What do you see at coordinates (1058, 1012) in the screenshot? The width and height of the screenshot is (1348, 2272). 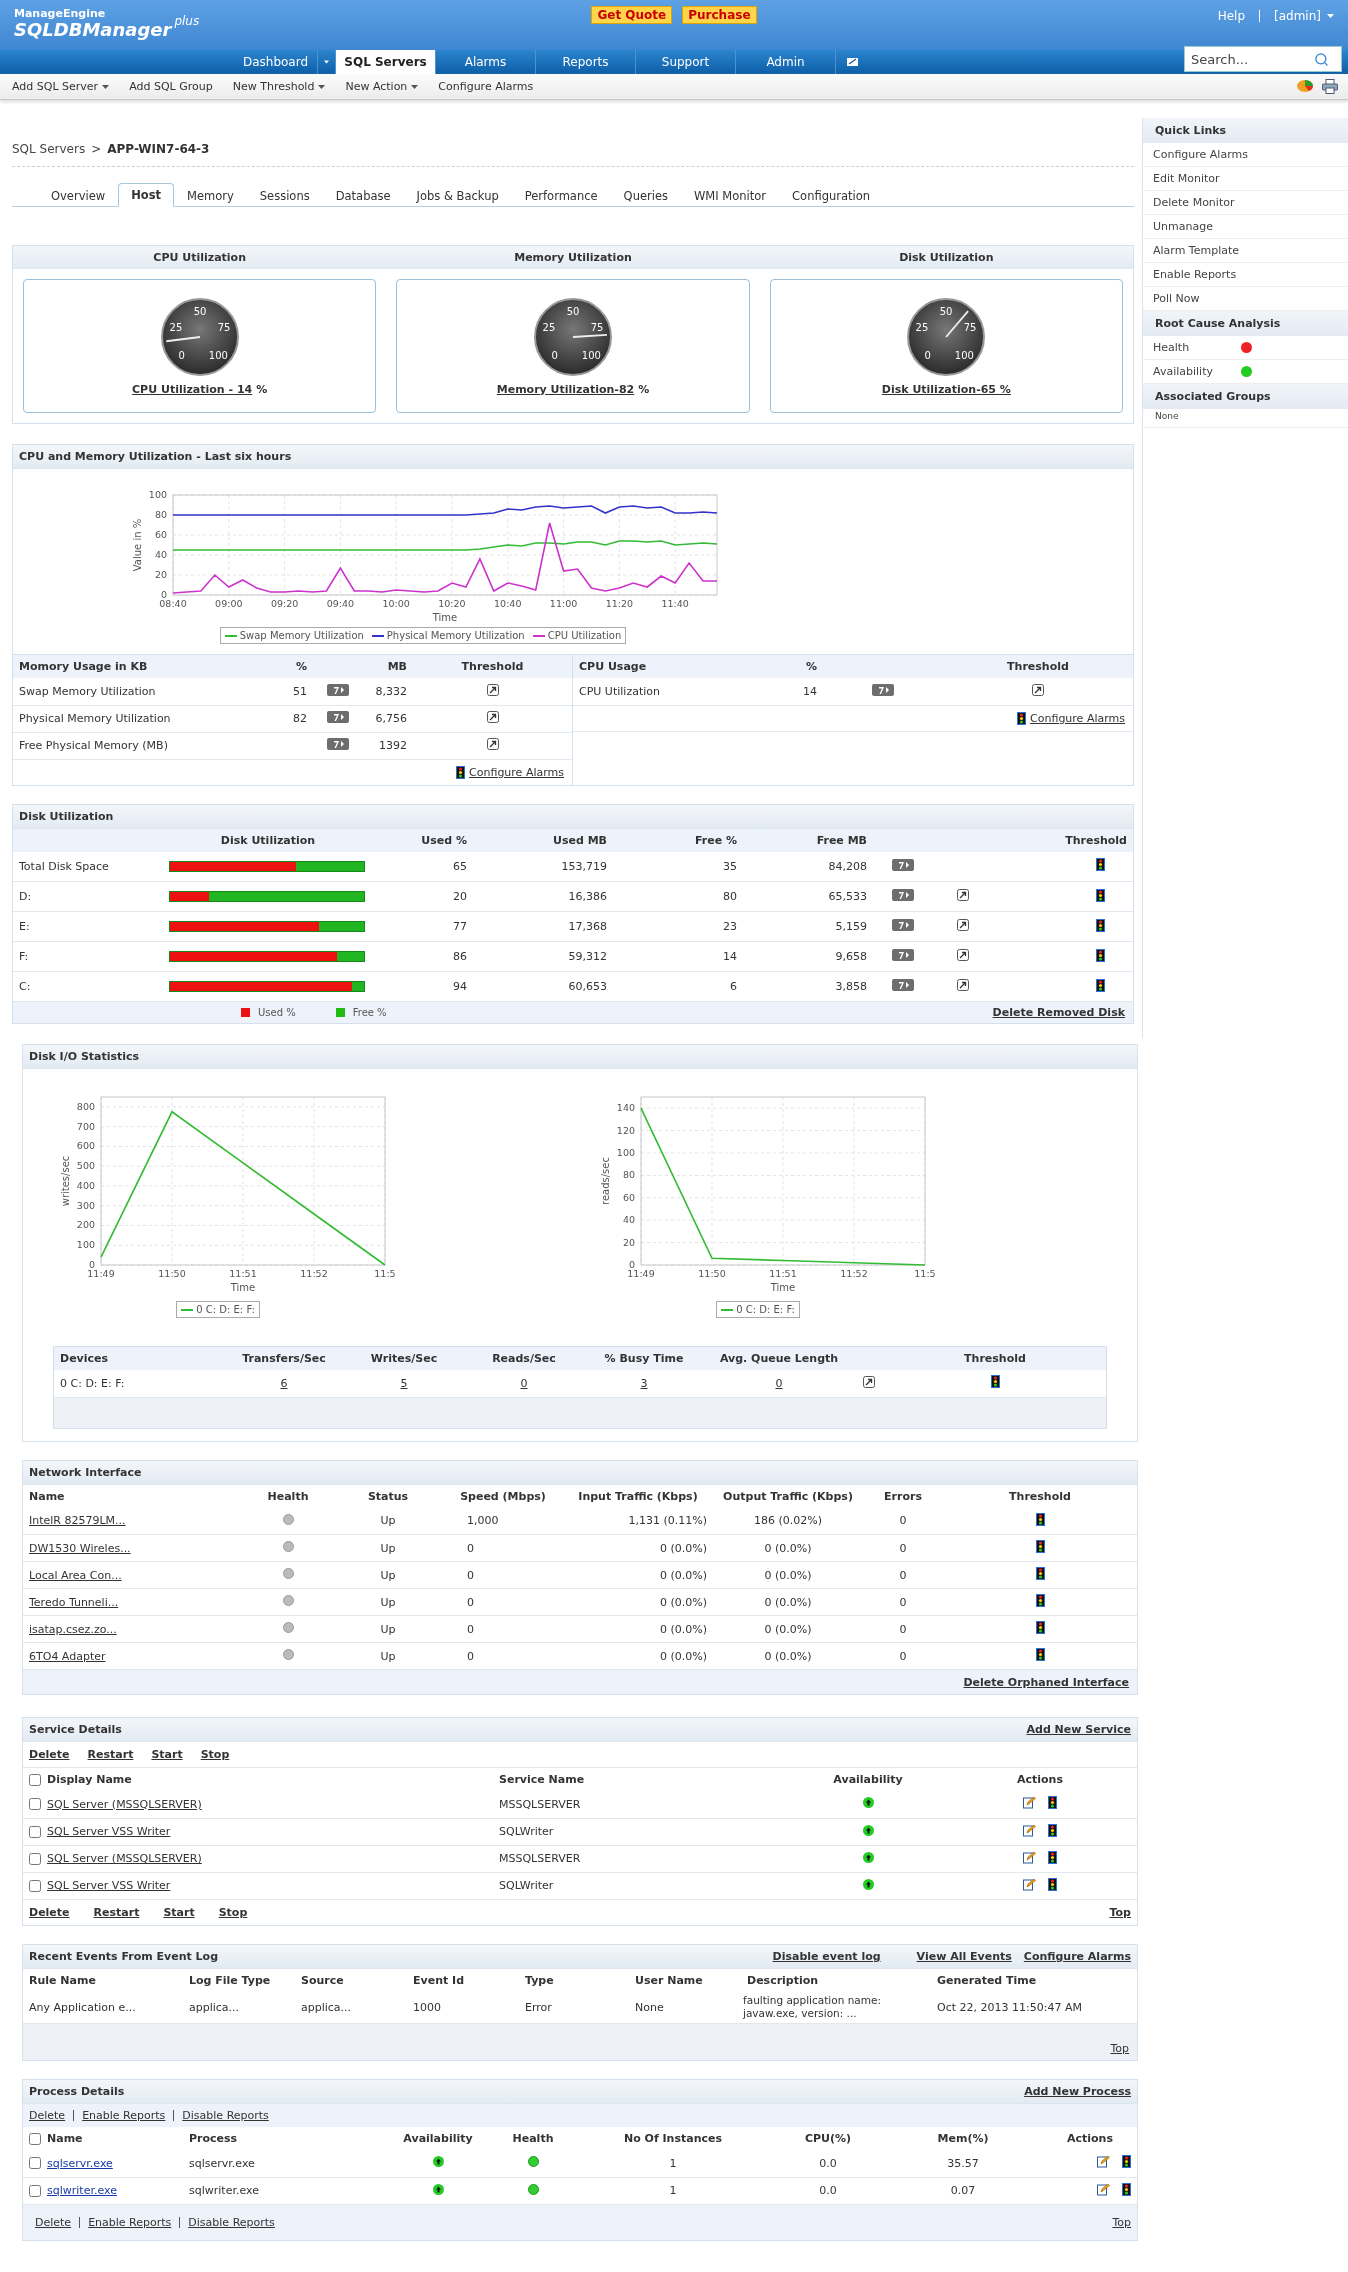 I see `delete-disk-link: Delete Removed Disk` at bounding box center [1058, 1012].